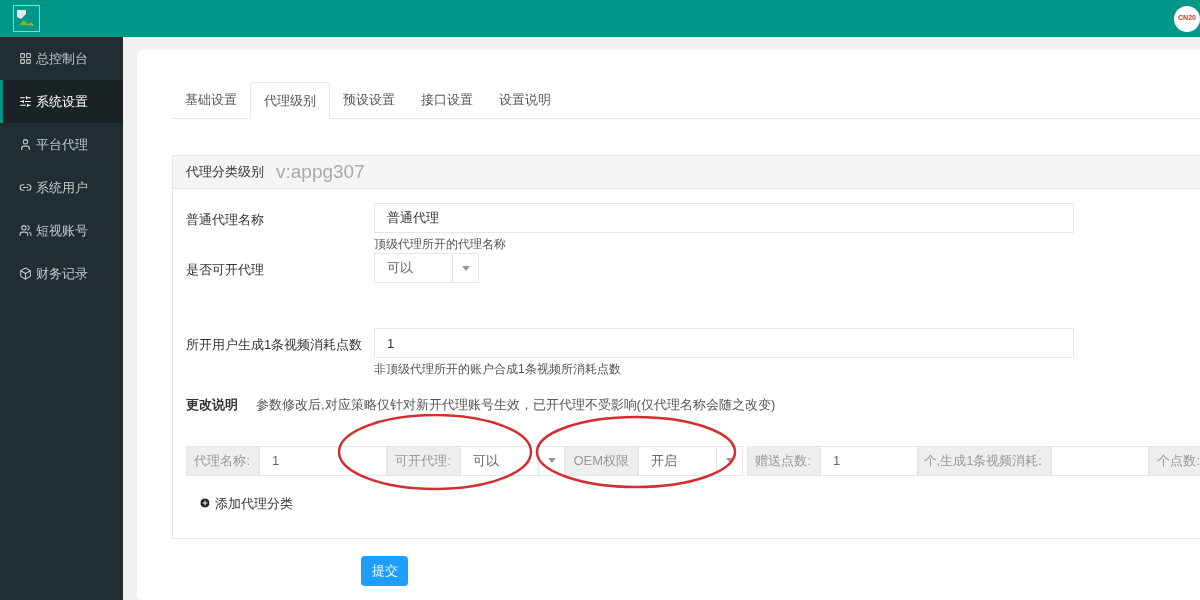 The image size is (1200, 600). What do you see at coordinates (783, 460) in the screenshot?
I see `field-label: 赠送点数:` at bounding box center [783, 460].